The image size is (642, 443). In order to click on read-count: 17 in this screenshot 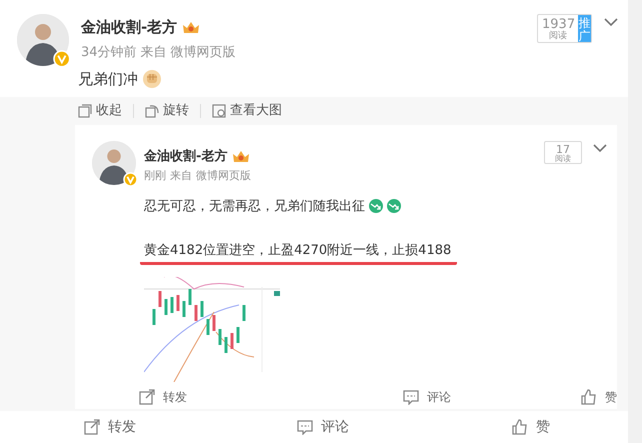, I will do `click(563, 150)`.